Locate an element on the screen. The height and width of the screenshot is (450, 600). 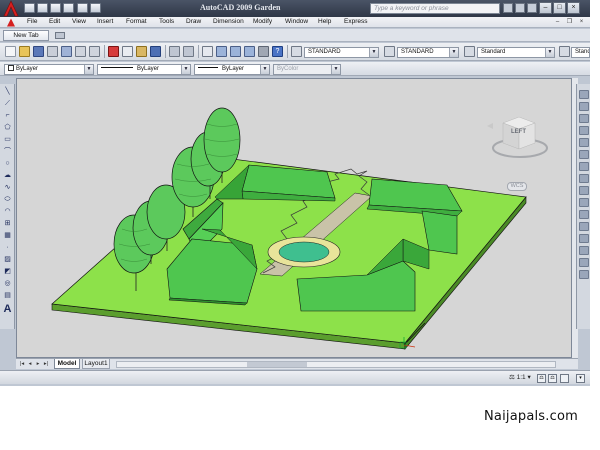
dim-style-icon is located at coordinates (389, 51).